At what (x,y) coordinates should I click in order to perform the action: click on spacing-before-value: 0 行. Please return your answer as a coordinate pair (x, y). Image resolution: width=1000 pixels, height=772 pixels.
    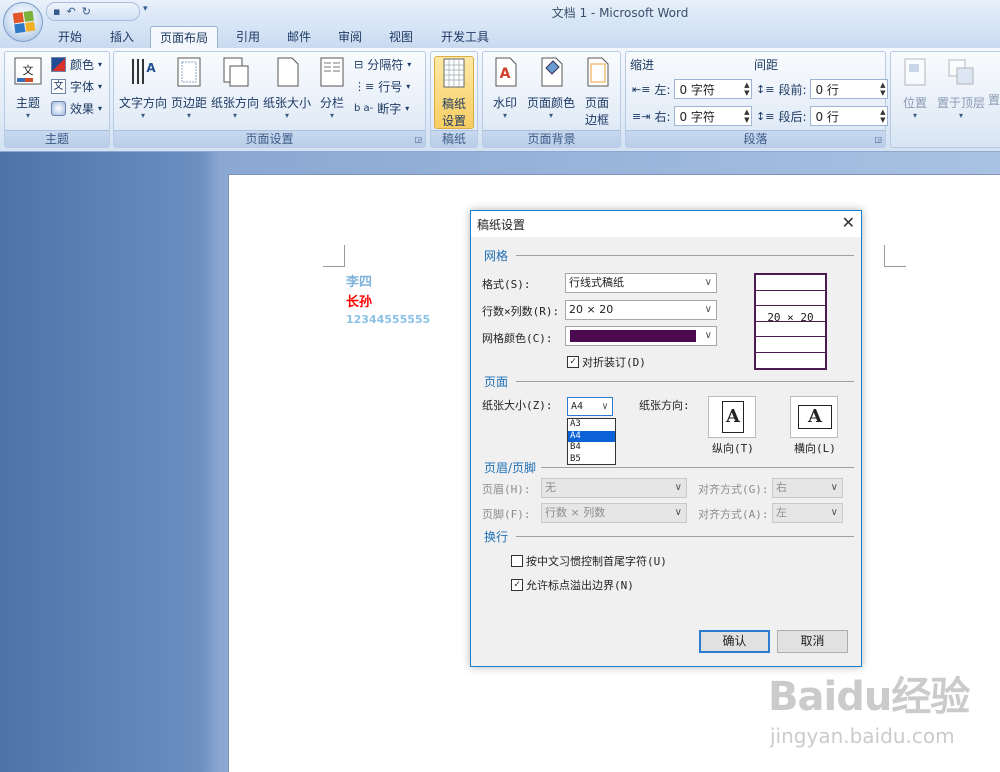
    Looking at the image, I should click on (827, 89).